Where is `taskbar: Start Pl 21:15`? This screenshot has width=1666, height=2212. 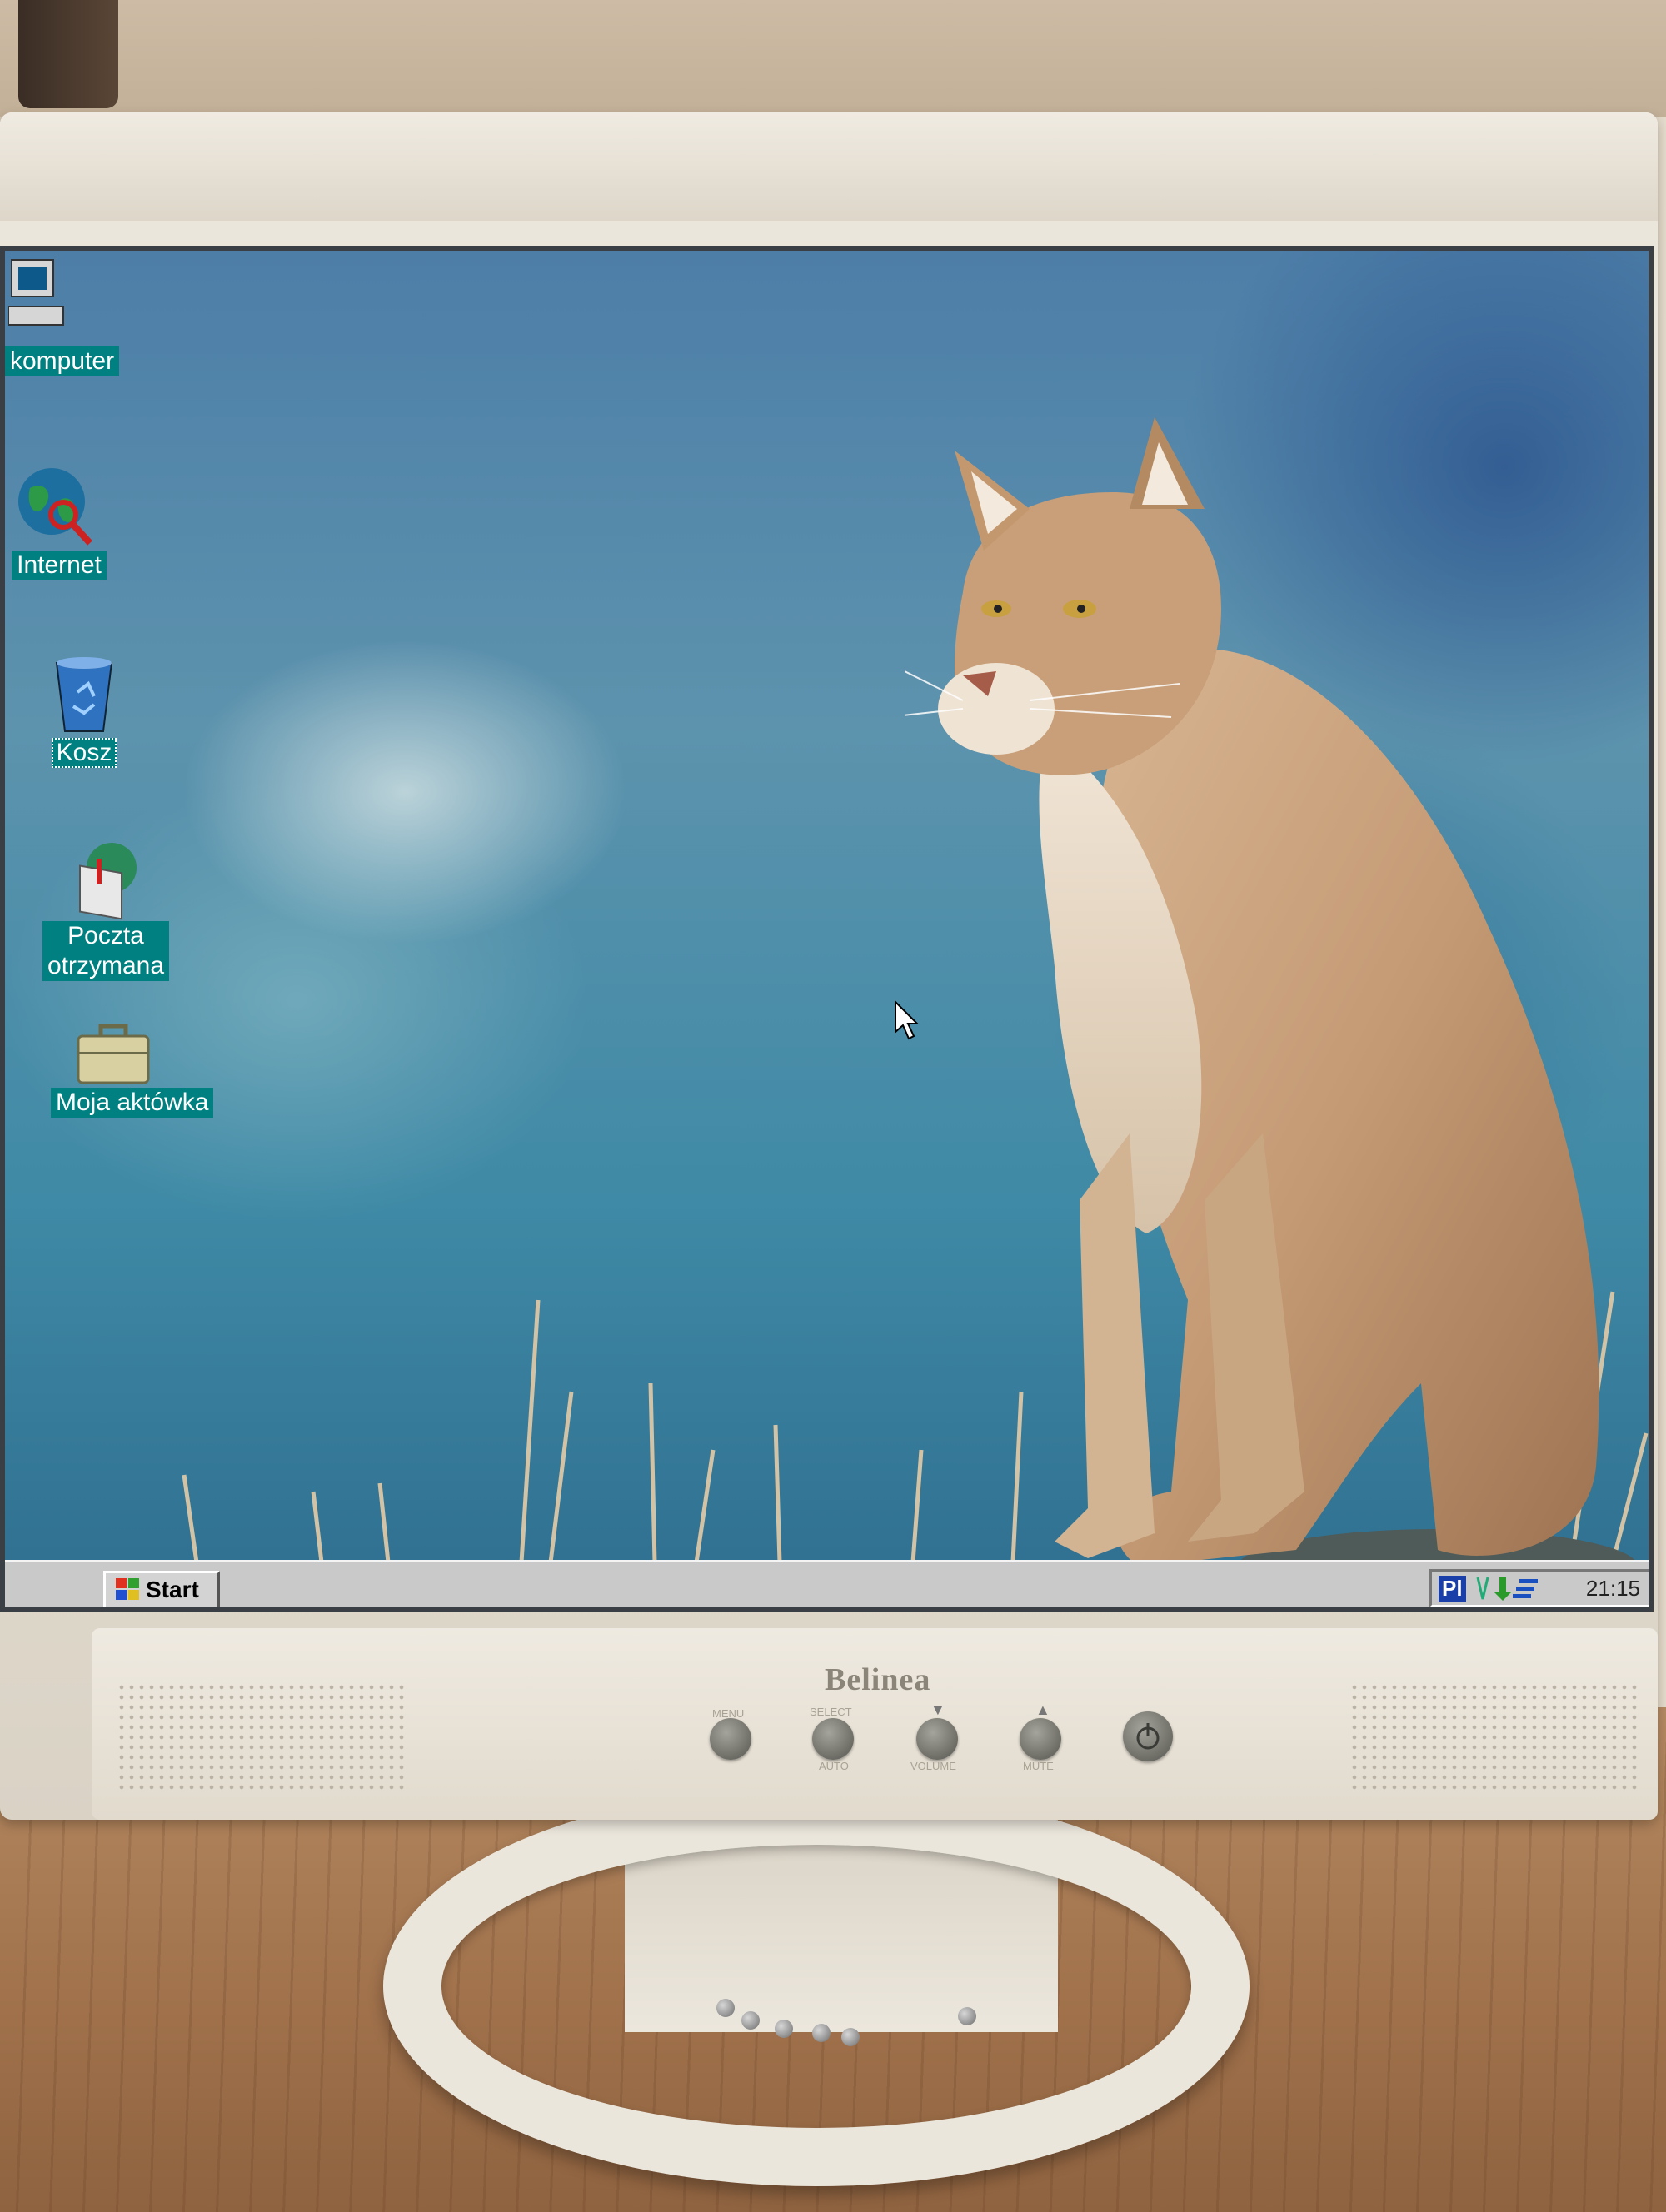 taskbar: Start Pl 21:15 is located at coordinates (827, 1583).